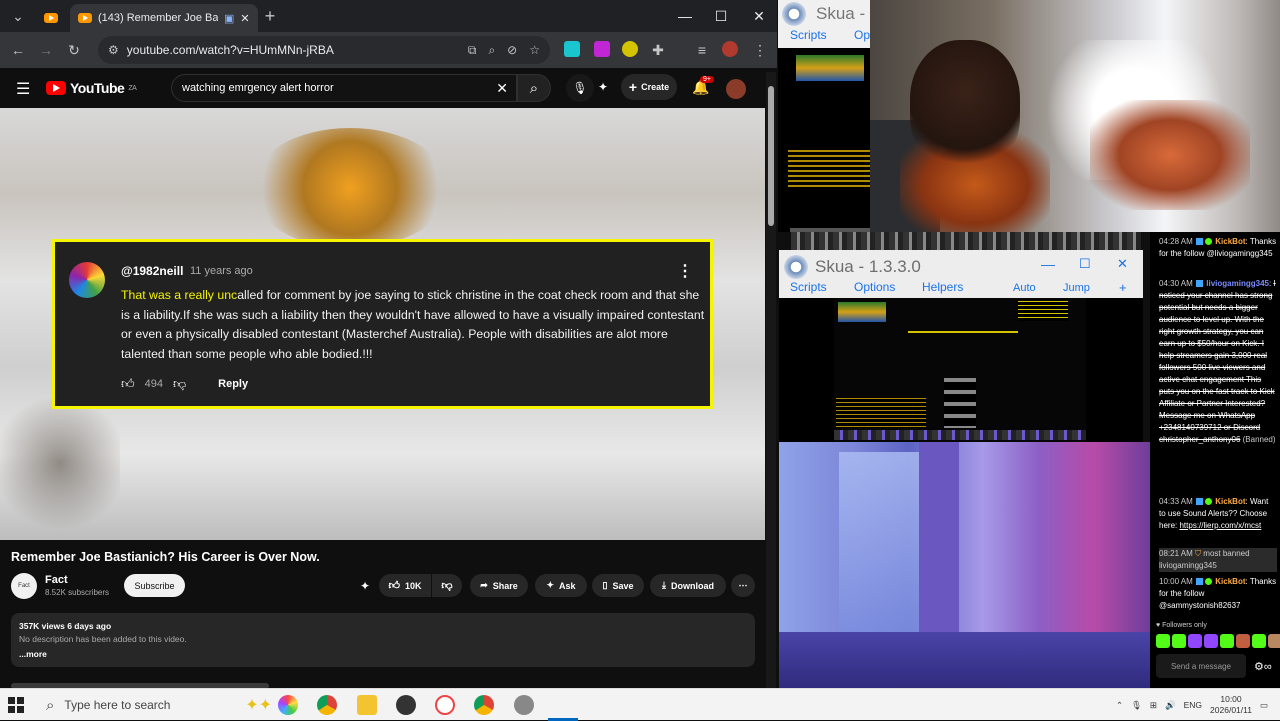  What do you see at coordinates (179, 384) in the screenshot?
I see `thumbs-down-icon: 👎︎` at bounding box center [179, 384].